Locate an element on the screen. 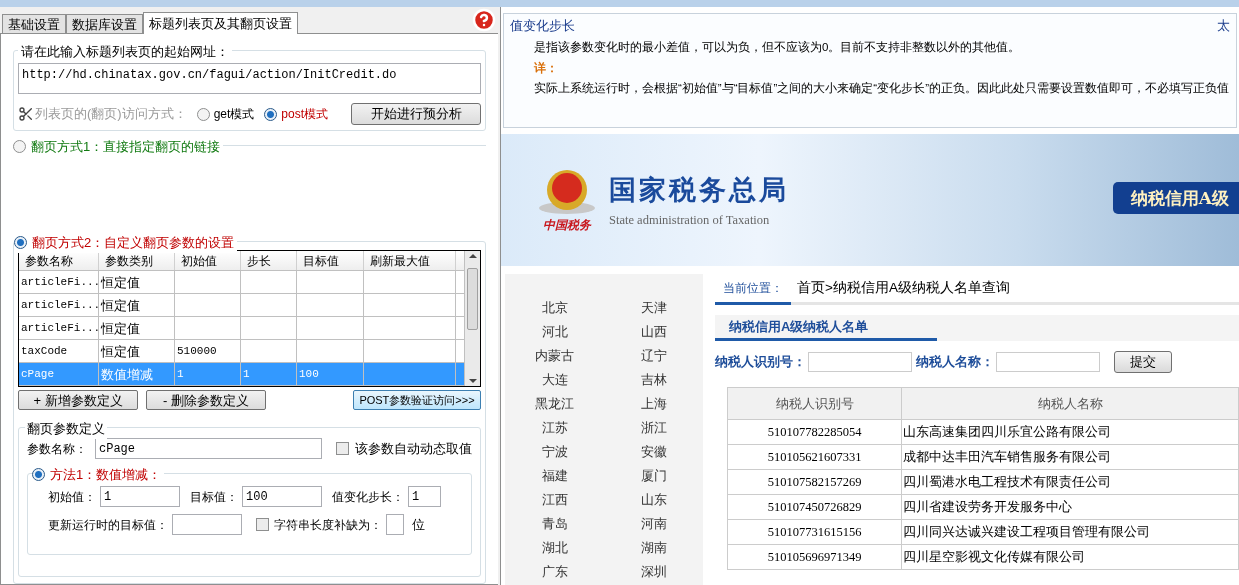 This screenshot has width=1239, height=585. table-cell: 山东高速集团四川乐宜公路有限公司 is located at coordinates (1070, 432).